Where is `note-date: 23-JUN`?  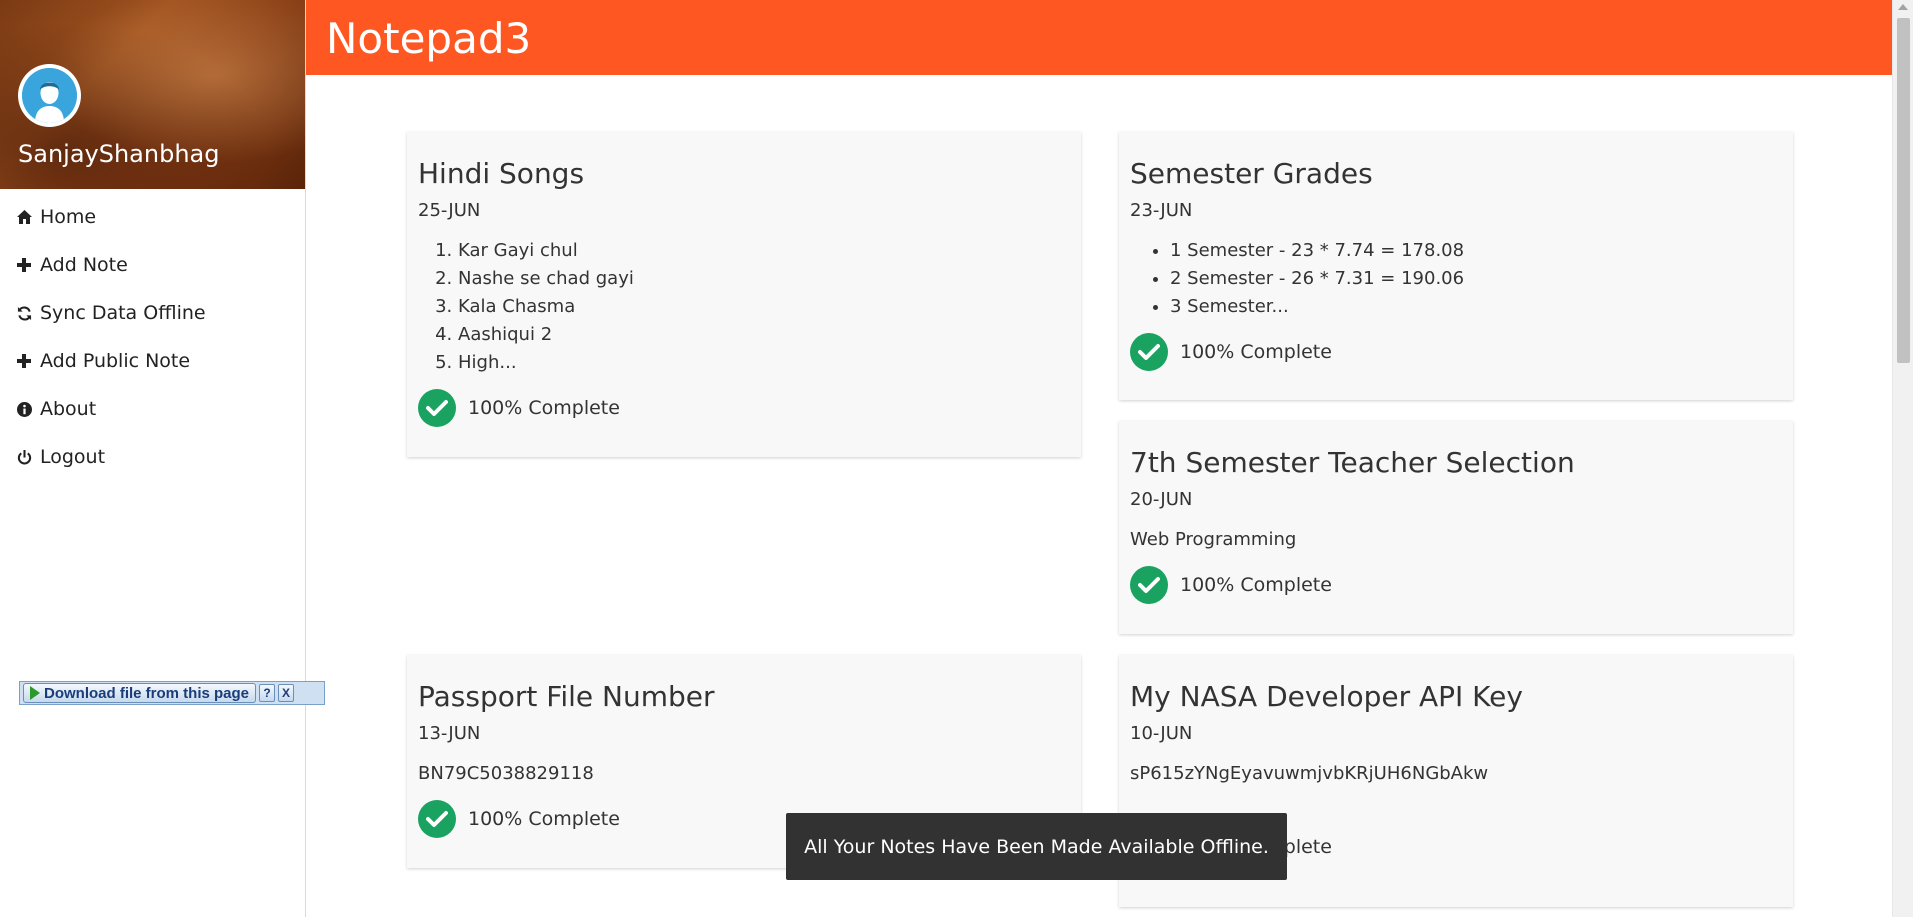 note-date: 23-JUN is located at coordinates (1161, 210).